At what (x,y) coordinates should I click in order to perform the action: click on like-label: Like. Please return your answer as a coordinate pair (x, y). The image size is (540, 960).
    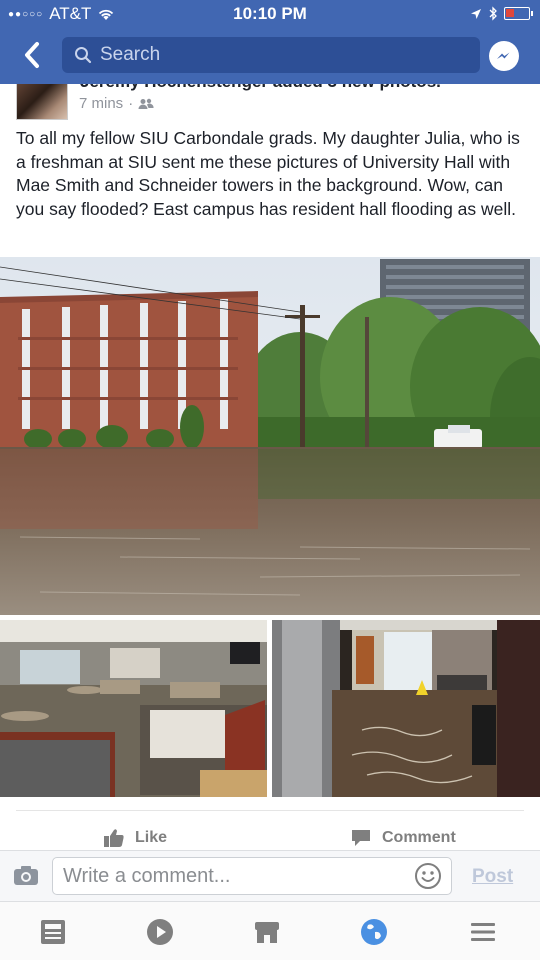
    Looking at the image, I should click on (151, 837).